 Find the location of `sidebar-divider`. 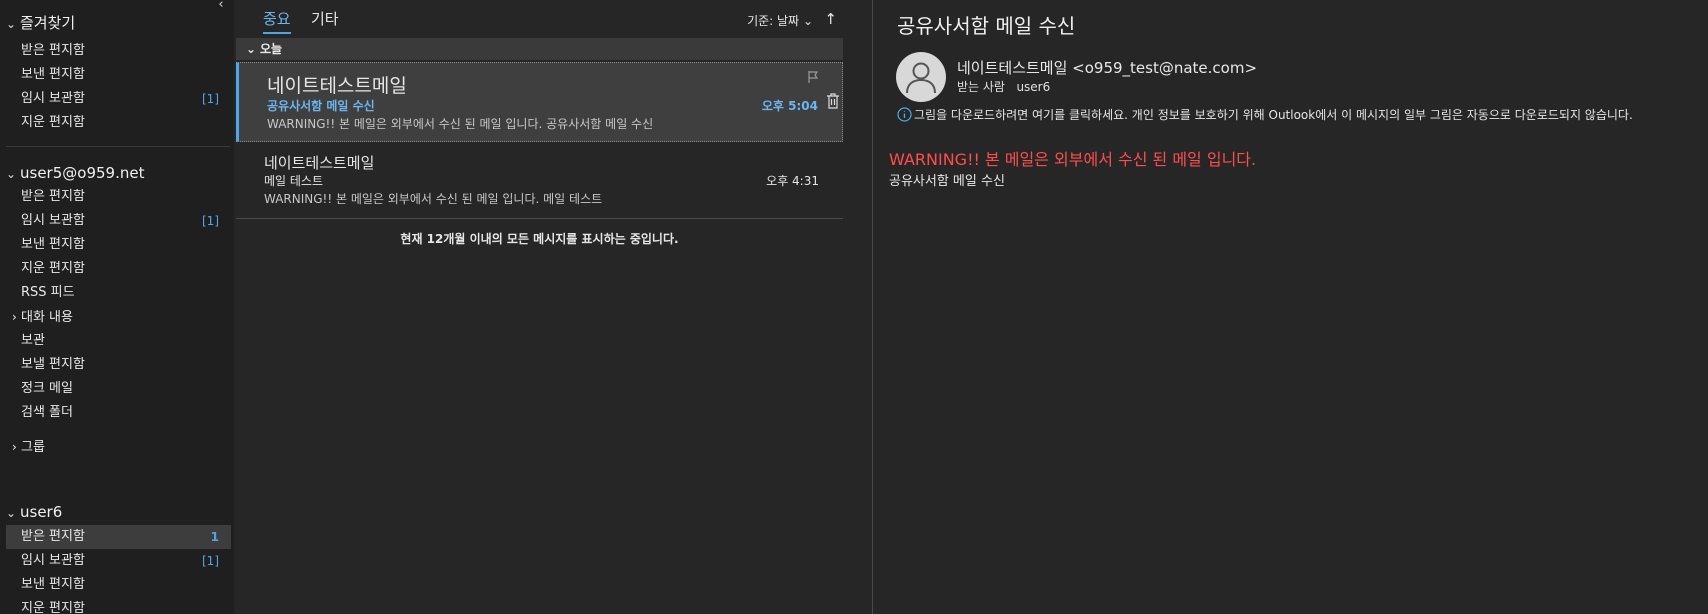

sidebar-divider is located at coordinates (118, 146).